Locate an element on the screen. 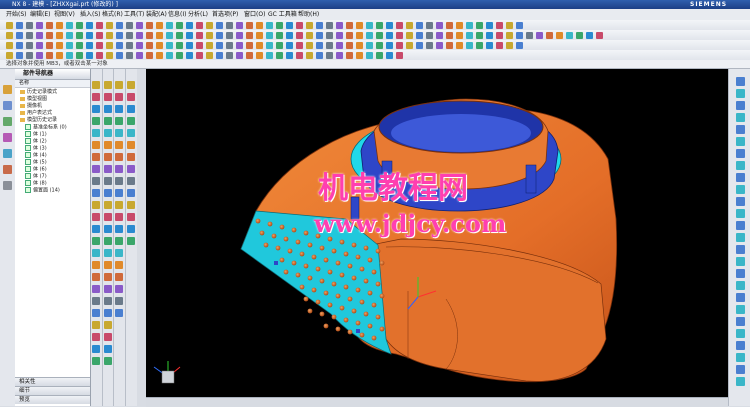 This screenshot has width=750, height=407. menu-assembly: 装配(A) is located at coordinates (156, 14).